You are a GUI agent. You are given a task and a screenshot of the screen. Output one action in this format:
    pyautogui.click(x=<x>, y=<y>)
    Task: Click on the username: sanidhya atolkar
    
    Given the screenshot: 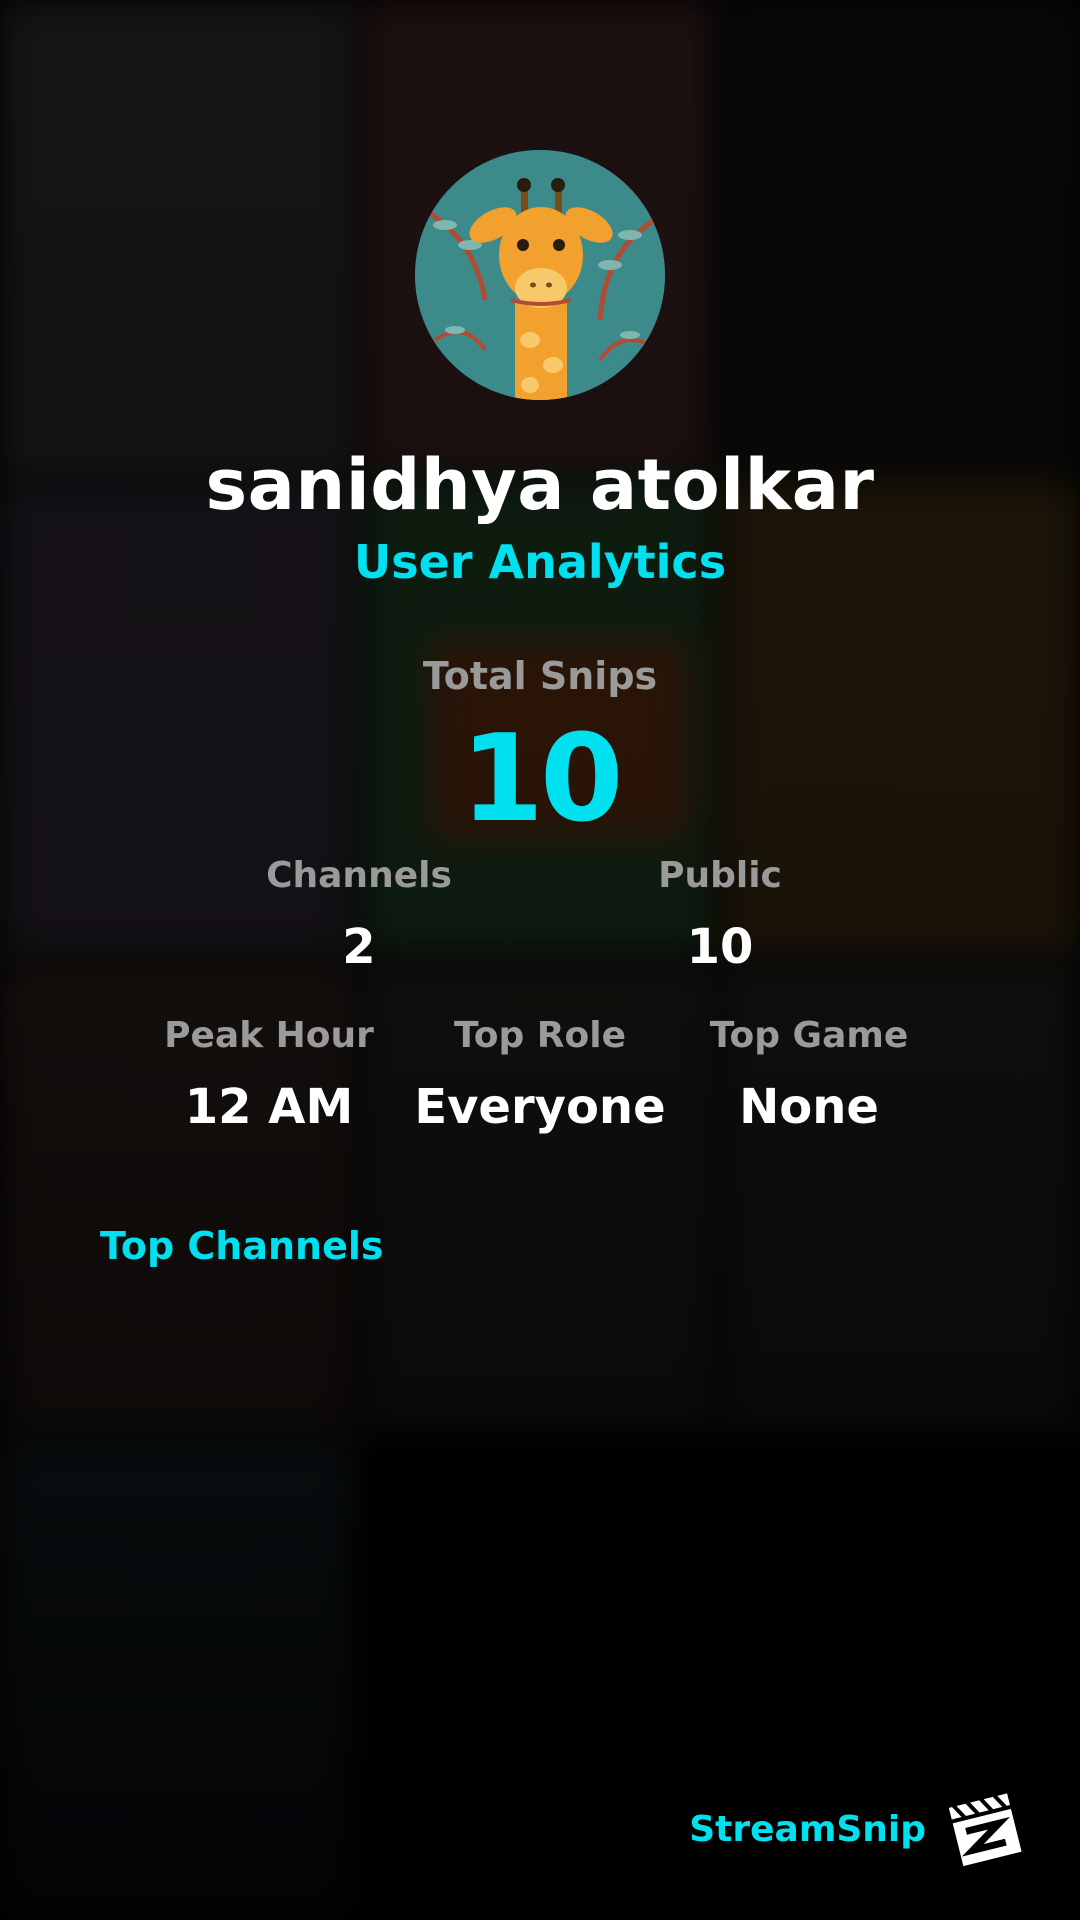 What is the action you would take?
    pyautogui.click(x=540, y=485)
    